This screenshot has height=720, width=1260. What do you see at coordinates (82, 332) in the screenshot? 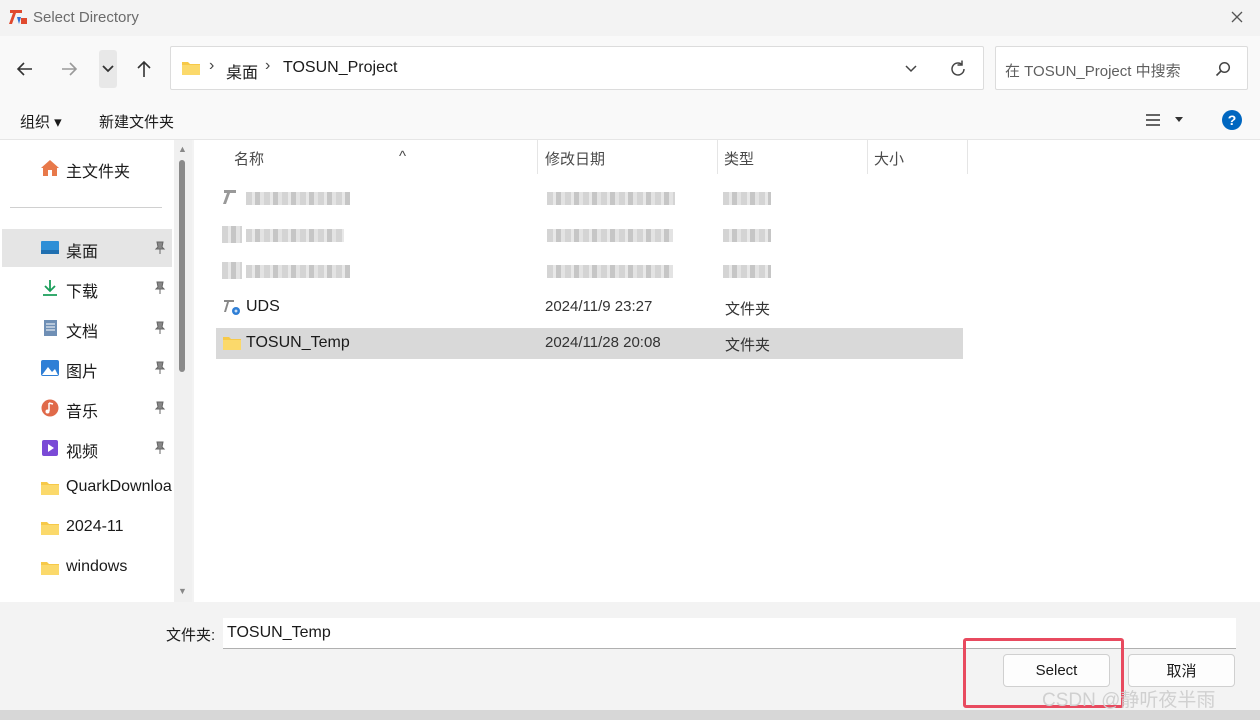
I see `sidebar-item-label: 文档` at bounding box center [82, 332].